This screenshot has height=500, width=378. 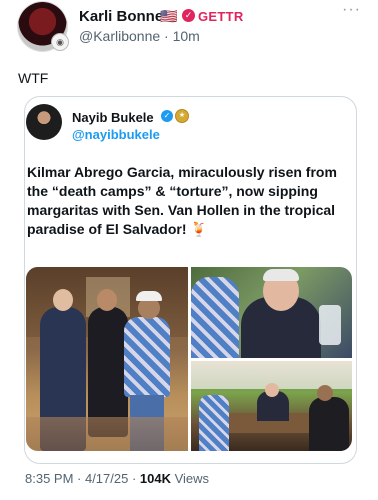 I want to click on post-timestamp: 8:35 PM · 4/17/25 ·, so click(x=82, y=478).